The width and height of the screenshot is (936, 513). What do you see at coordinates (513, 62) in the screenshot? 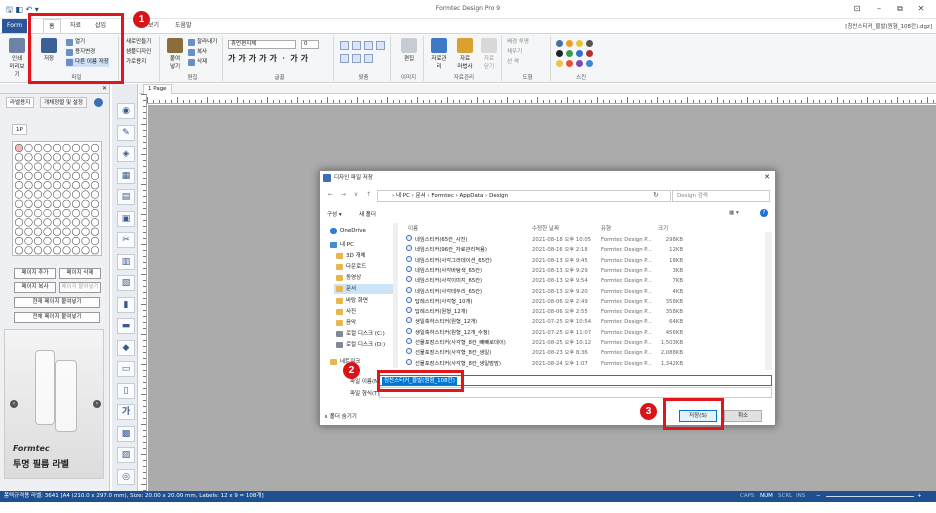
I see `line-color-button: 선 색` at bounding box center [513, 62].